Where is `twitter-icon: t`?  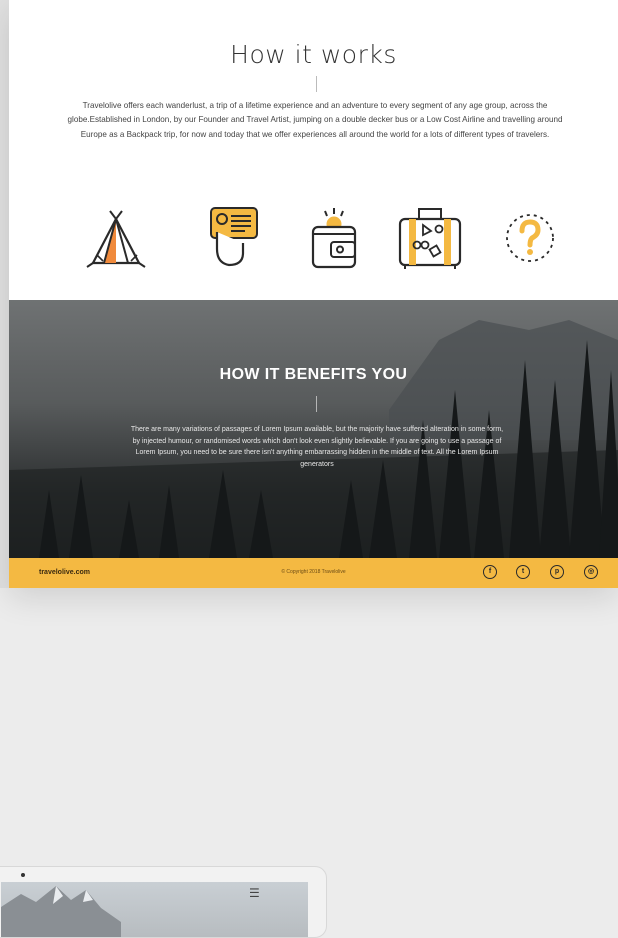
twitter-icon: t is located at coordinates (523, 572).